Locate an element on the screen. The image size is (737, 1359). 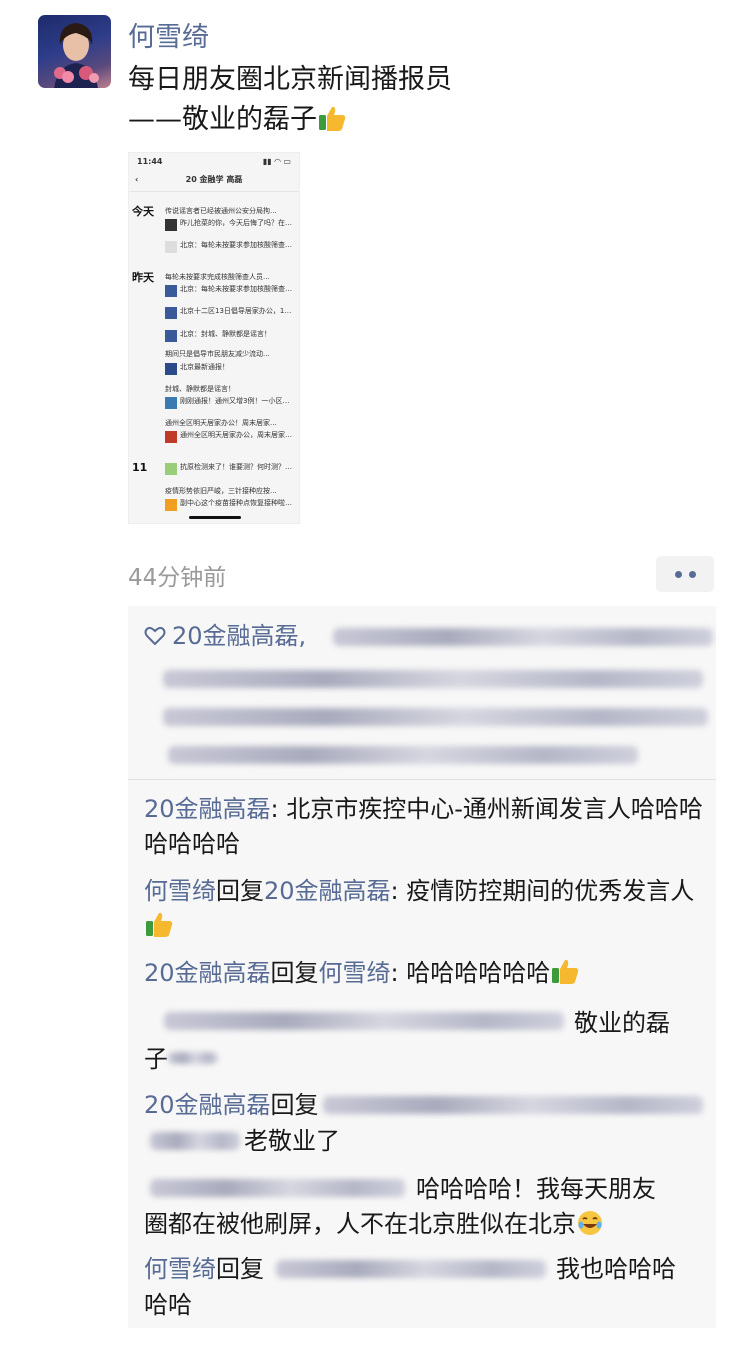
avatar is located at coordinates (74, 51).